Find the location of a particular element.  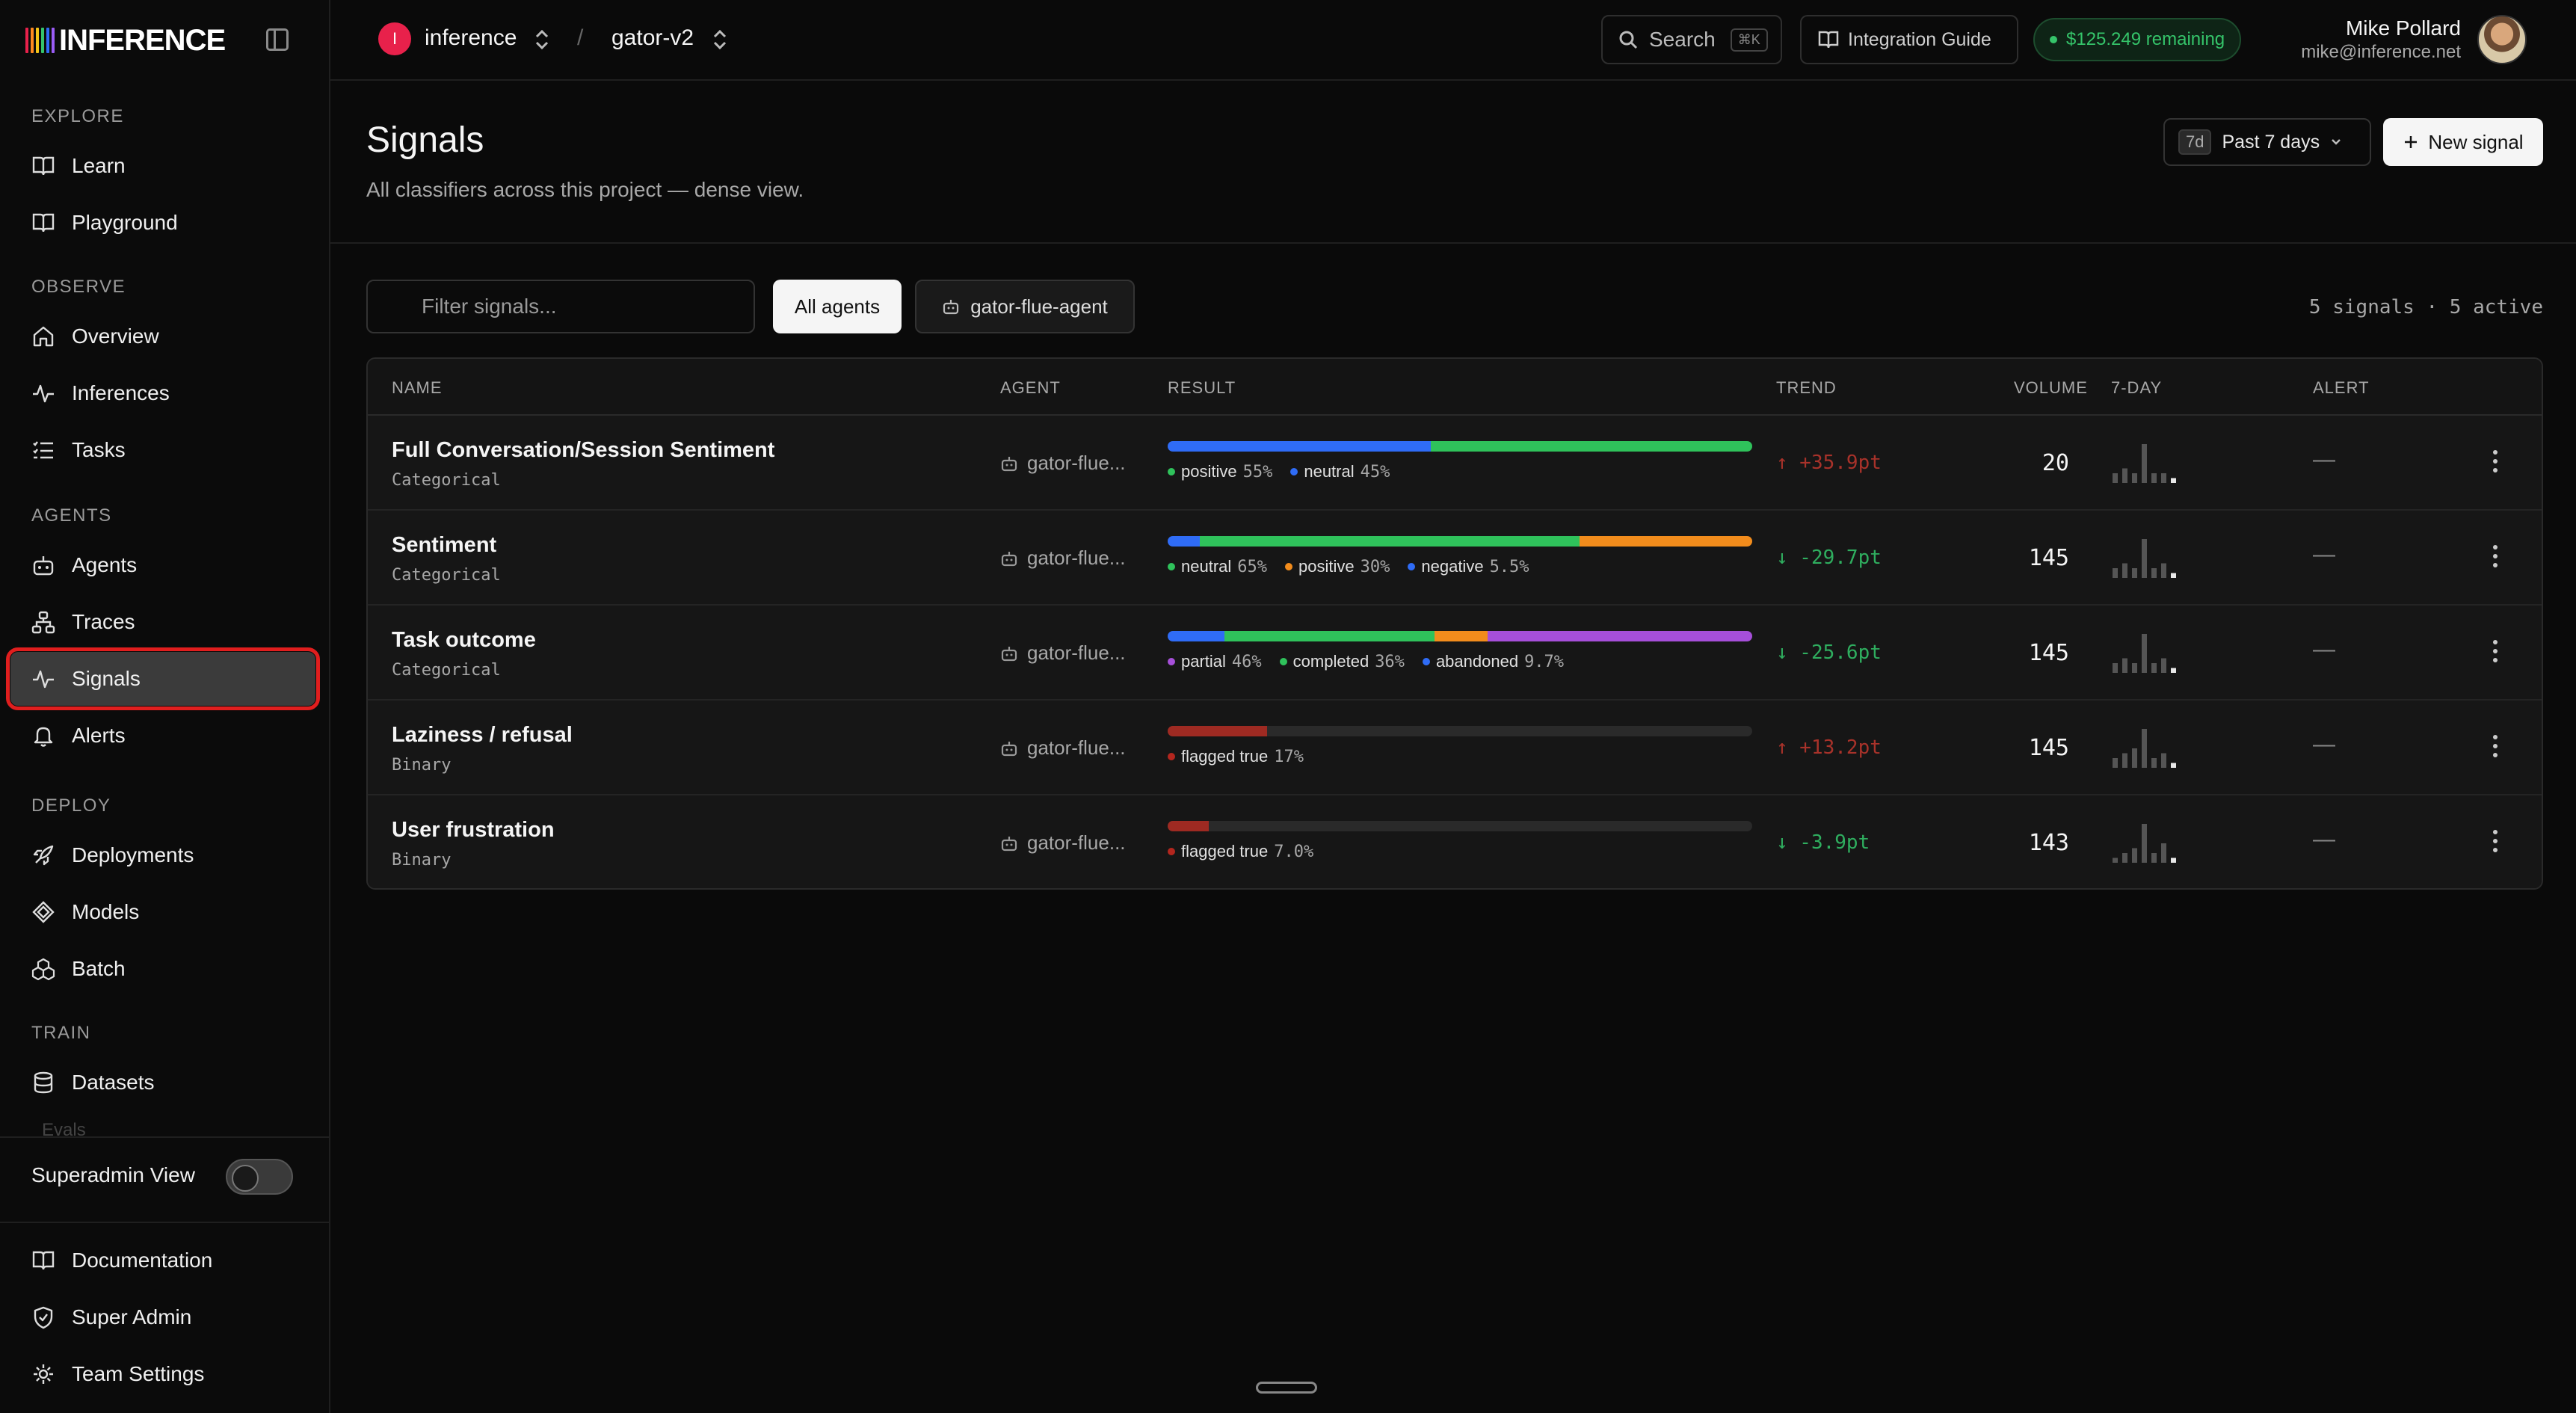

sidebar-item-alerts: Alerts is located at coordinates (162, 736).